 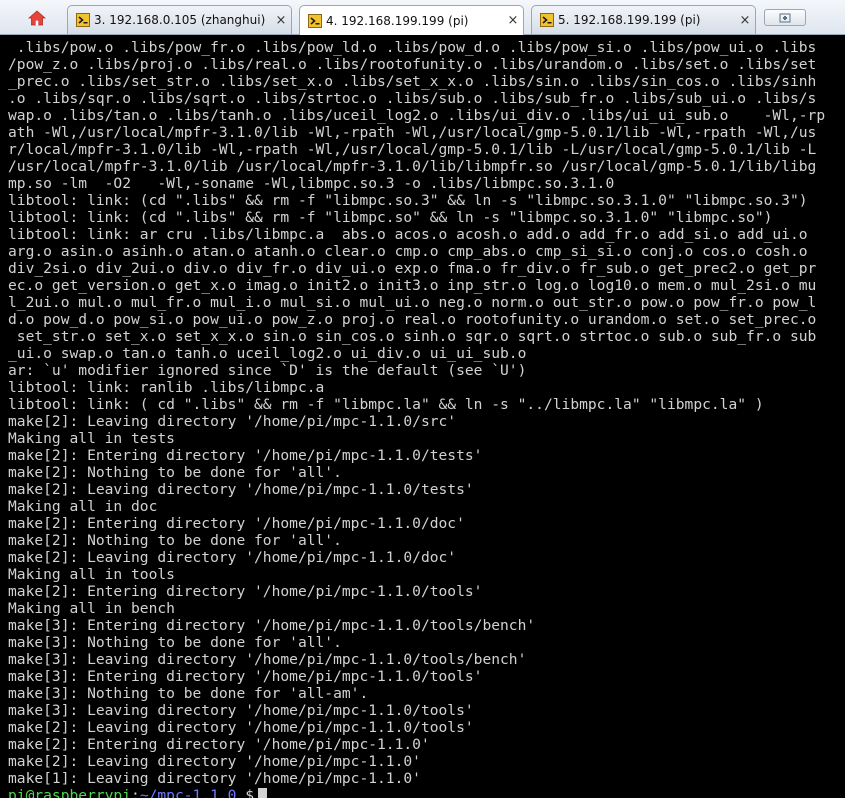 I want to click on tab-label: 4. 192.168.199.199 (pi), so click(x=397, y=20).